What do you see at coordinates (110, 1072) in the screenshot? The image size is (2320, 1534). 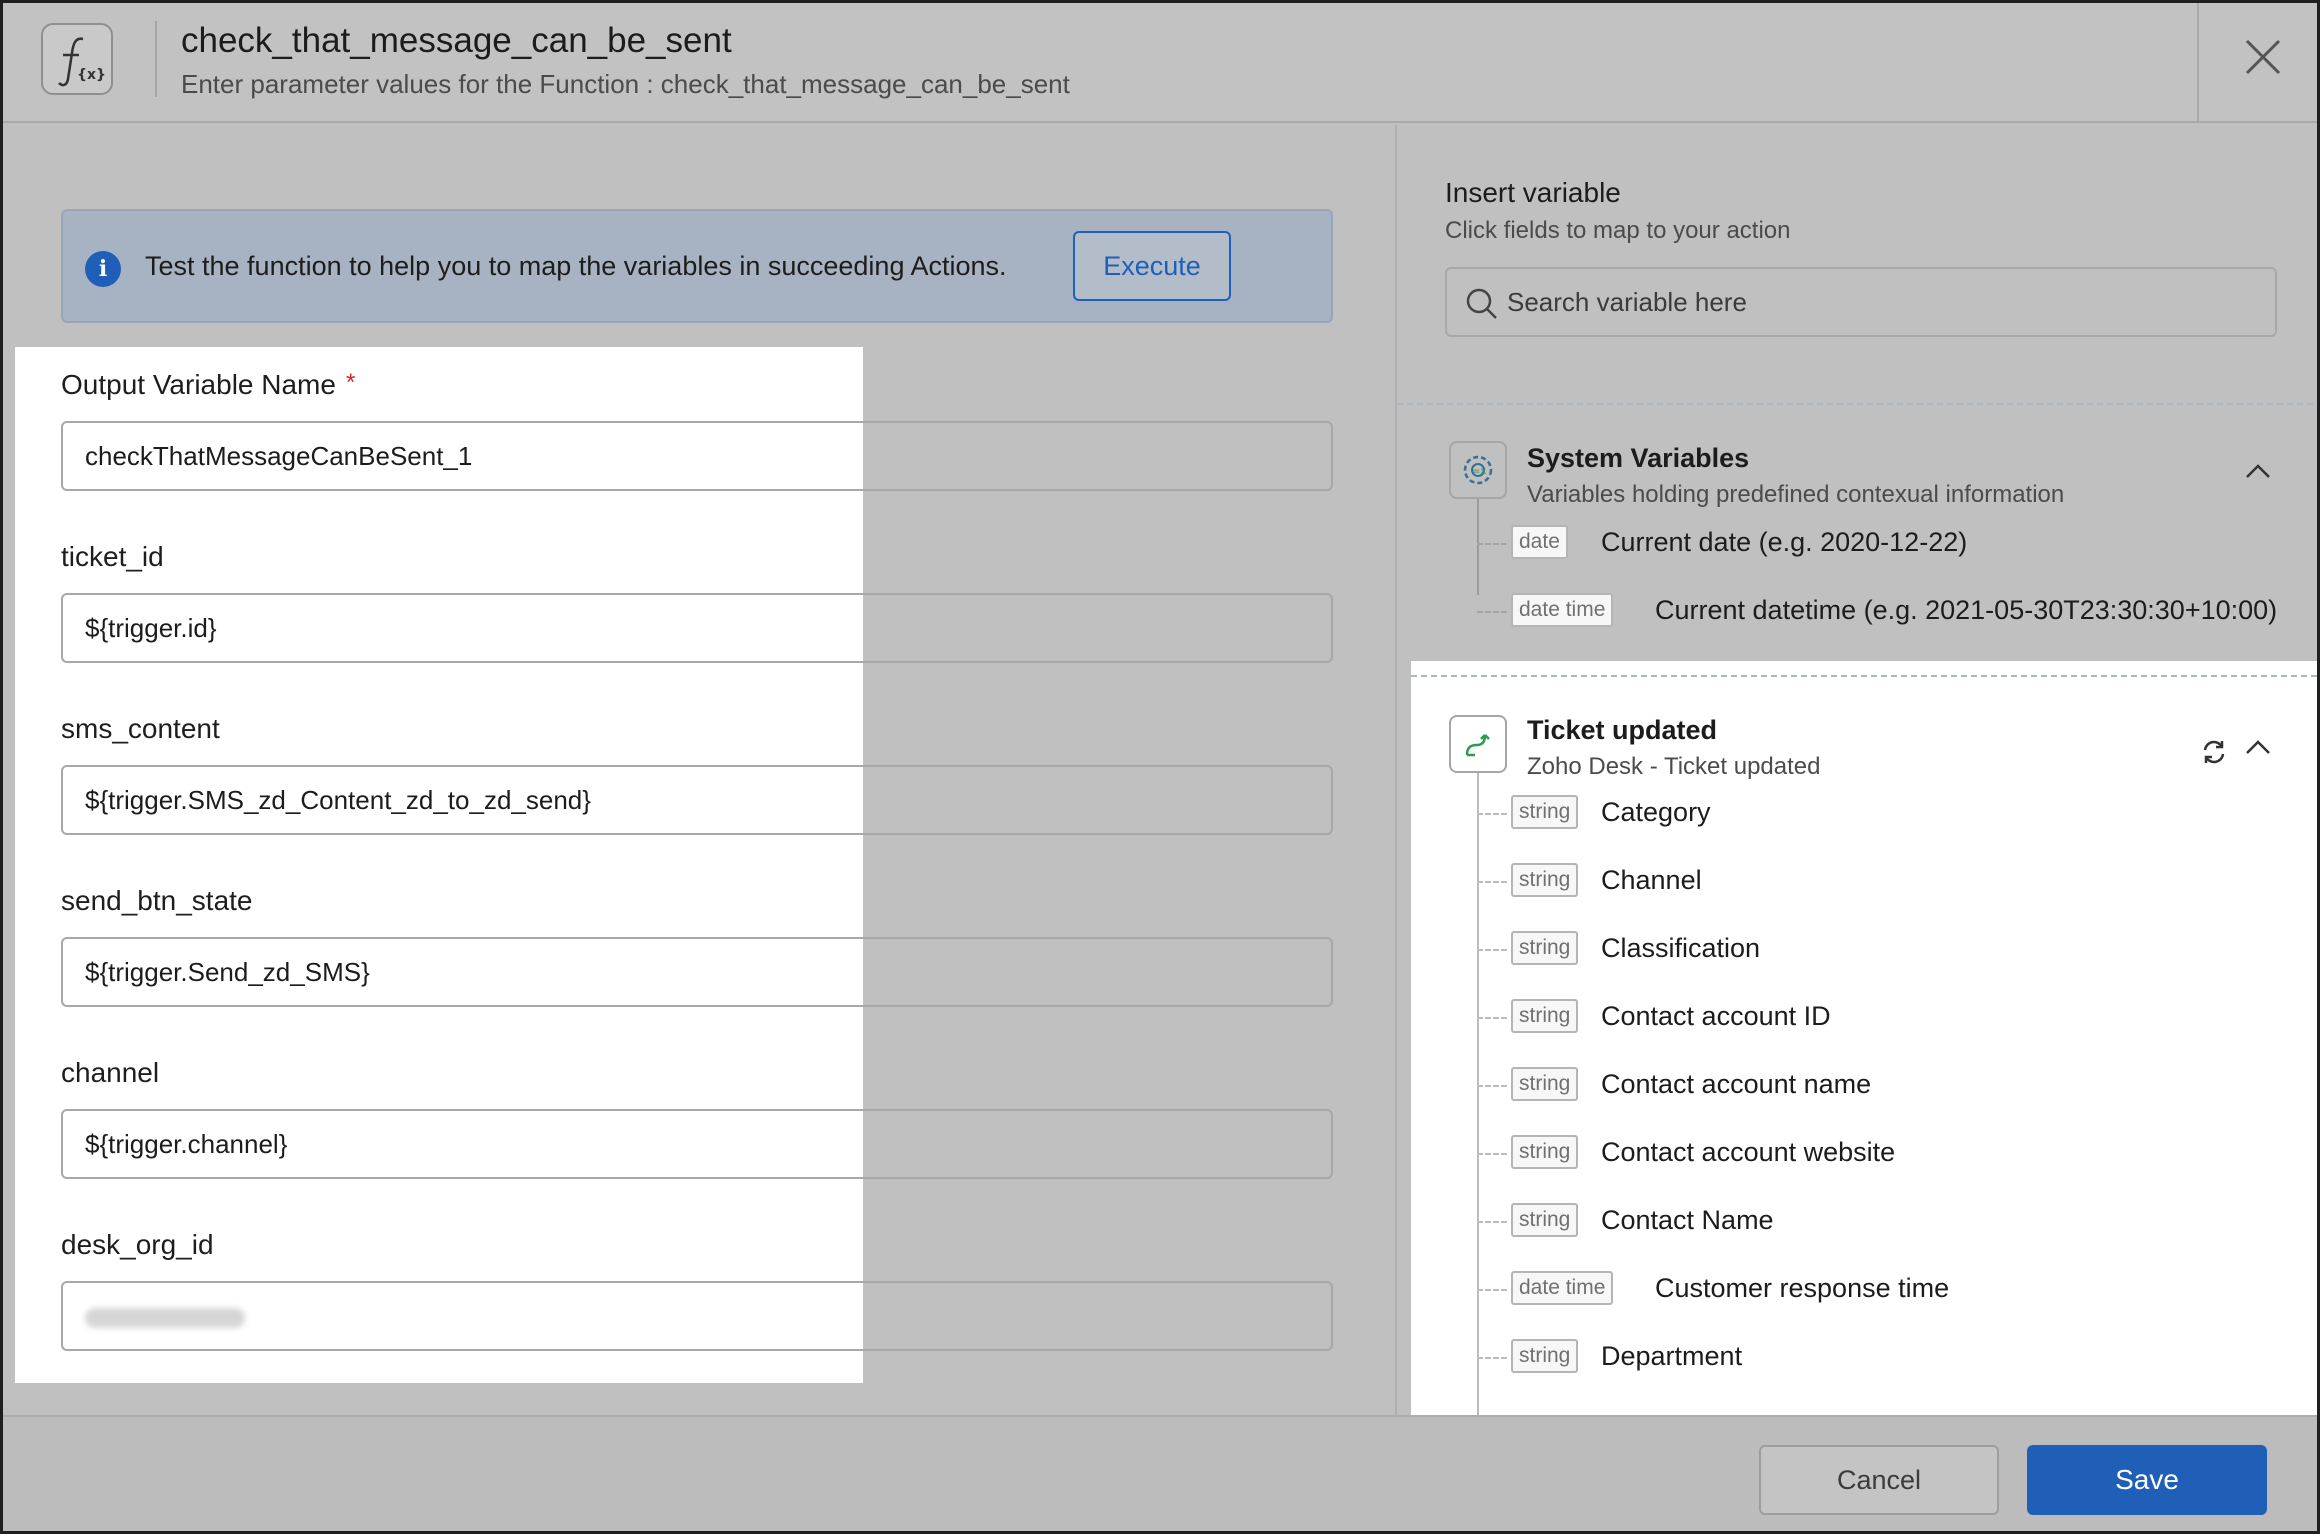 I see `field-label-channel: channel` at bounding box center [110, 1072].